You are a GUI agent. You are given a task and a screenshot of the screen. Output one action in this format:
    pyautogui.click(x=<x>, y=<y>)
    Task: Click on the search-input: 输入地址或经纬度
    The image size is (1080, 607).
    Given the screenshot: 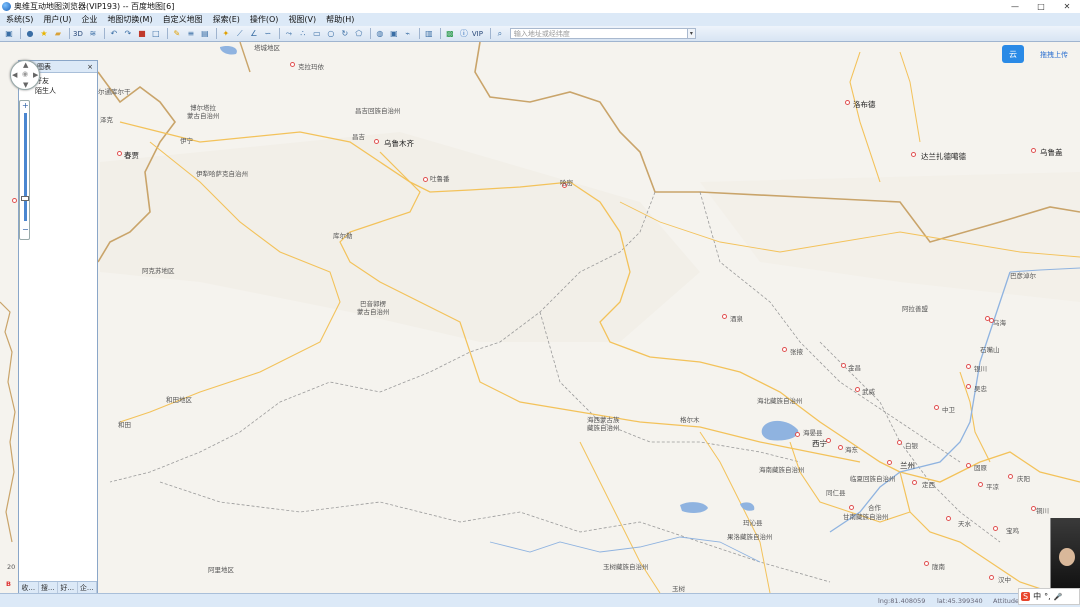 What is the action you would take?
    pyautogui.click(x=598, y=33)
    